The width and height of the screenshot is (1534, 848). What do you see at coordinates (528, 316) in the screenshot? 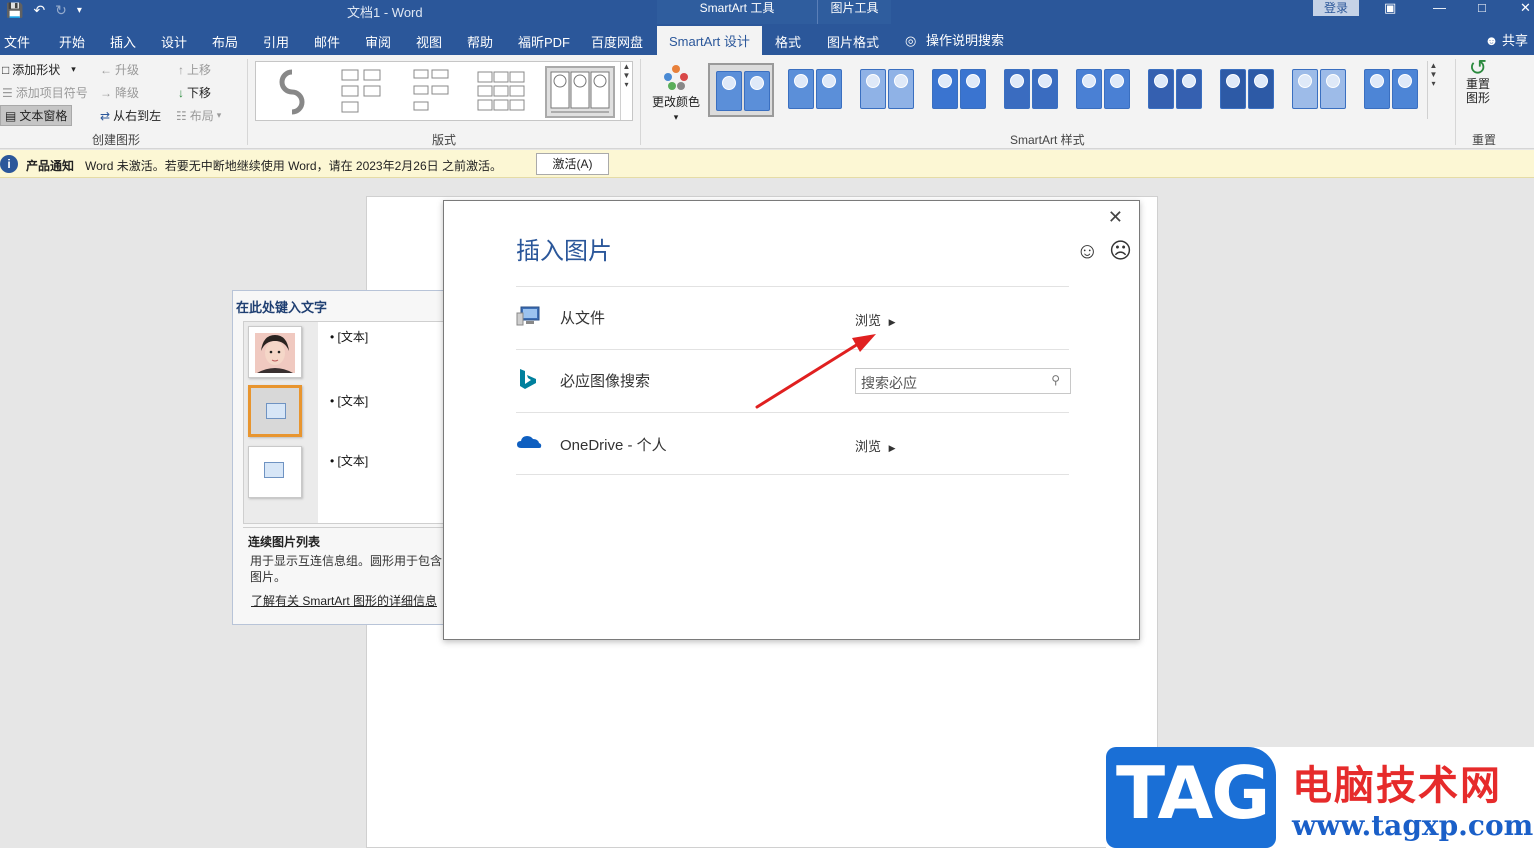
I see `computer-icon` at bounding box center [528, 316].